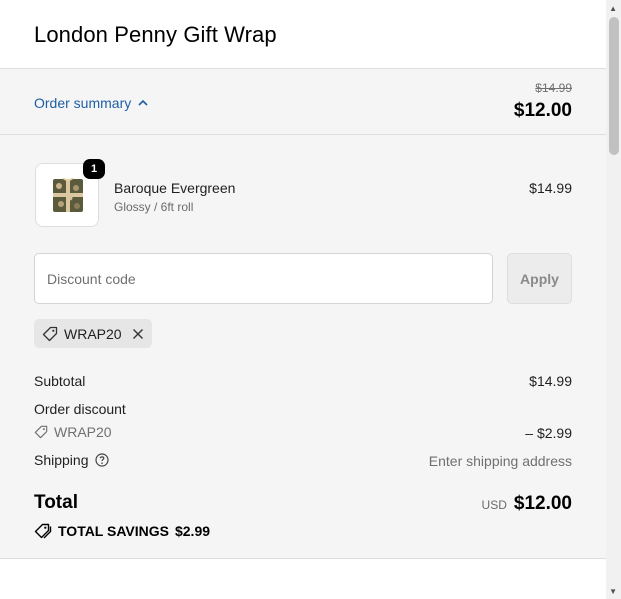  What do you see at coordinates (550, 188) in the screenshot?
I see `product-price: $14.99` at bounding box center [550, 188].